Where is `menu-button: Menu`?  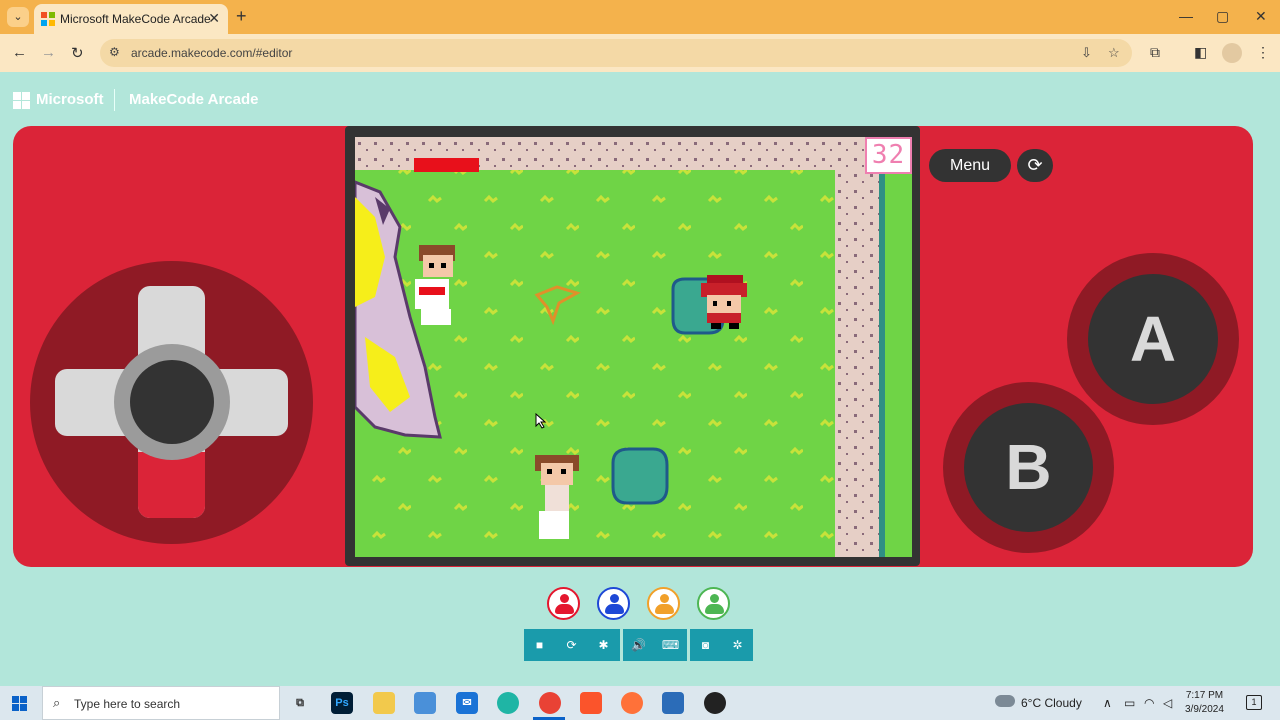
menu-button: Menu is located at coordinates (970, 165).